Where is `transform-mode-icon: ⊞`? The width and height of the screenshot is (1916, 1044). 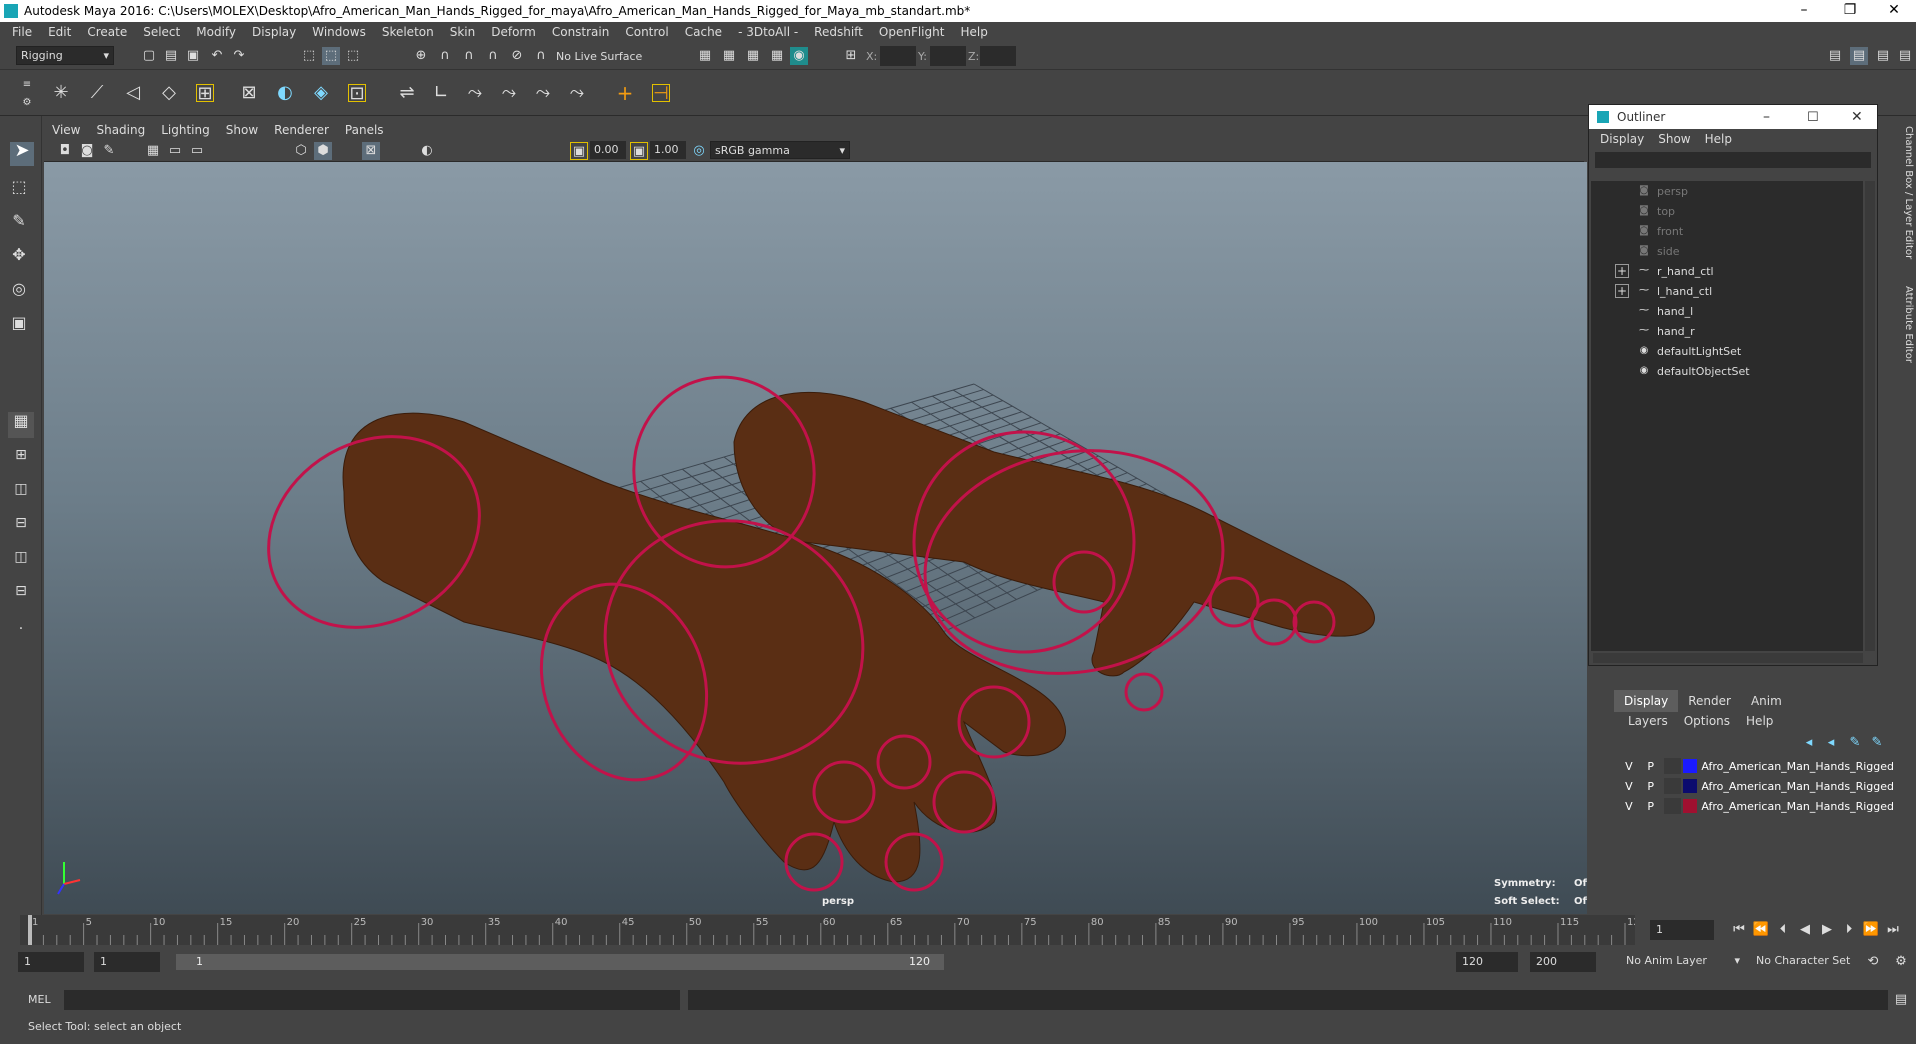 transform-mode-icon: ⊞ is located at coordinates (851, 56).